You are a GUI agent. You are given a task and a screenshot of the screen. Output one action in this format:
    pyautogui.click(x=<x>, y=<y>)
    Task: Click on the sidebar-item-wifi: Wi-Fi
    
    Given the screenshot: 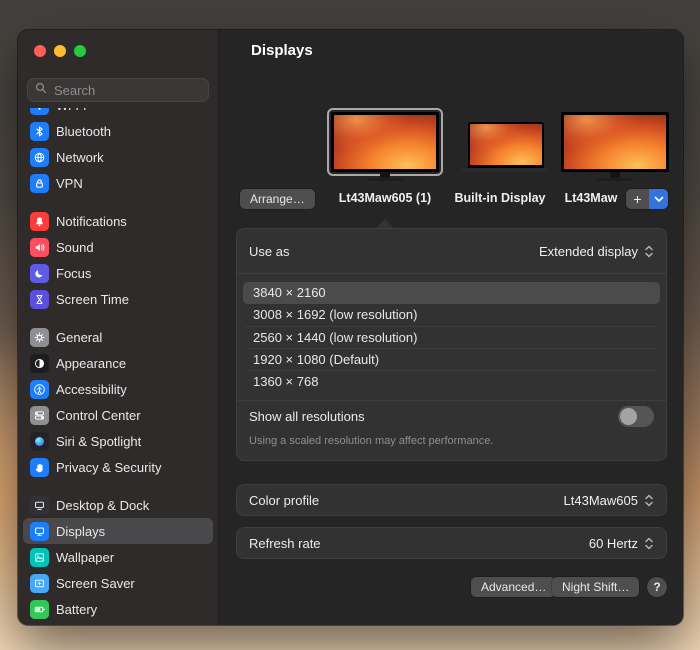 What is the action you would take?
    pyautogui.click(x=118, y=113)
    